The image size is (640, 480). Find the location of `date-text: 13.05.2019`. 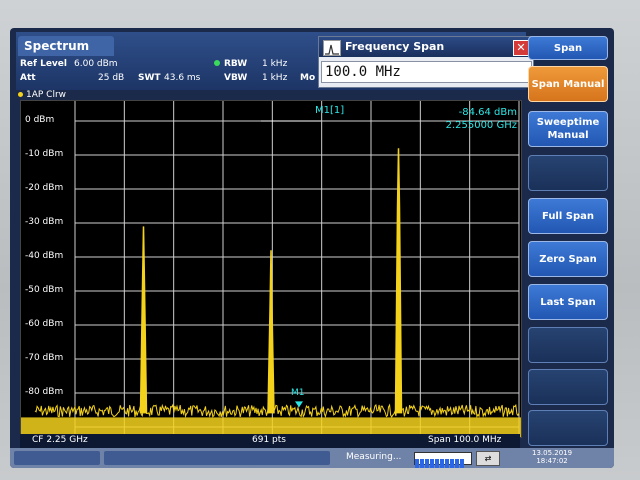

date-text: 13.05.2019 is located at coordinates (552, 453).